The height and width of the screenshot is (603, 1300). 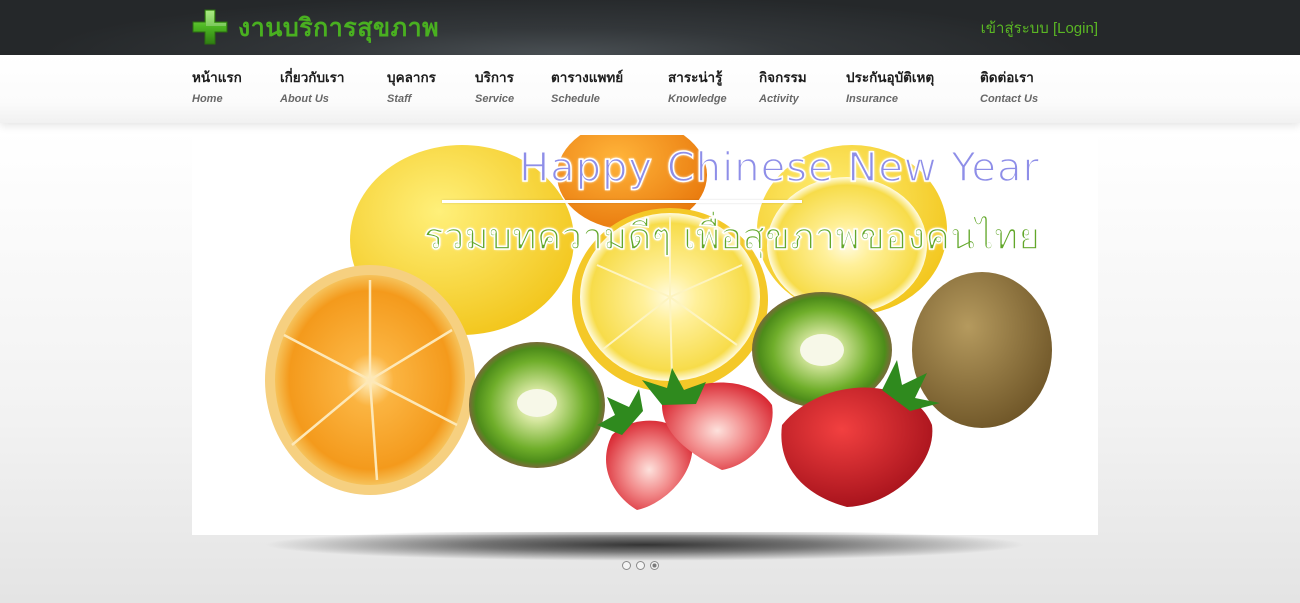 I want to click on nav-item-service: บริการ Service, so click(x=494, y=87).